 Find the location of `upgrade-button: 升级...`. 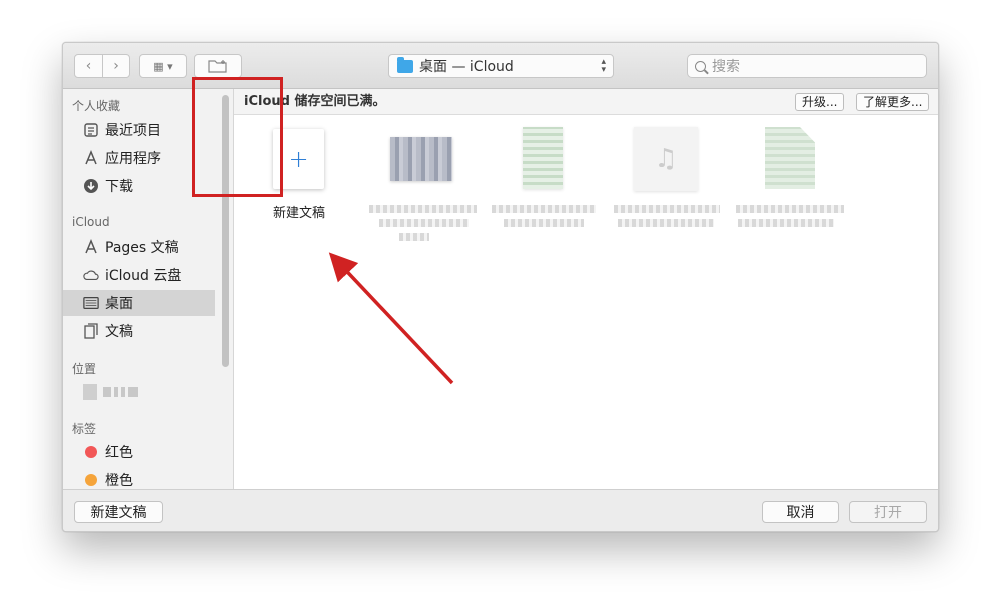

upgrade-button: 升级... is located at coordinates (820, 102).